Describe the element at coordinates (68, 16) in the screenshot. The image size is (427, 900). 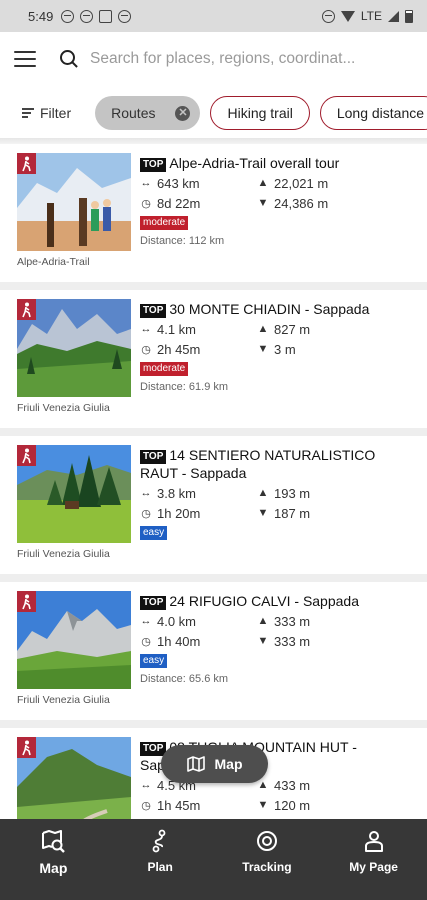
I see `do-not-disturb-icon` at that location.